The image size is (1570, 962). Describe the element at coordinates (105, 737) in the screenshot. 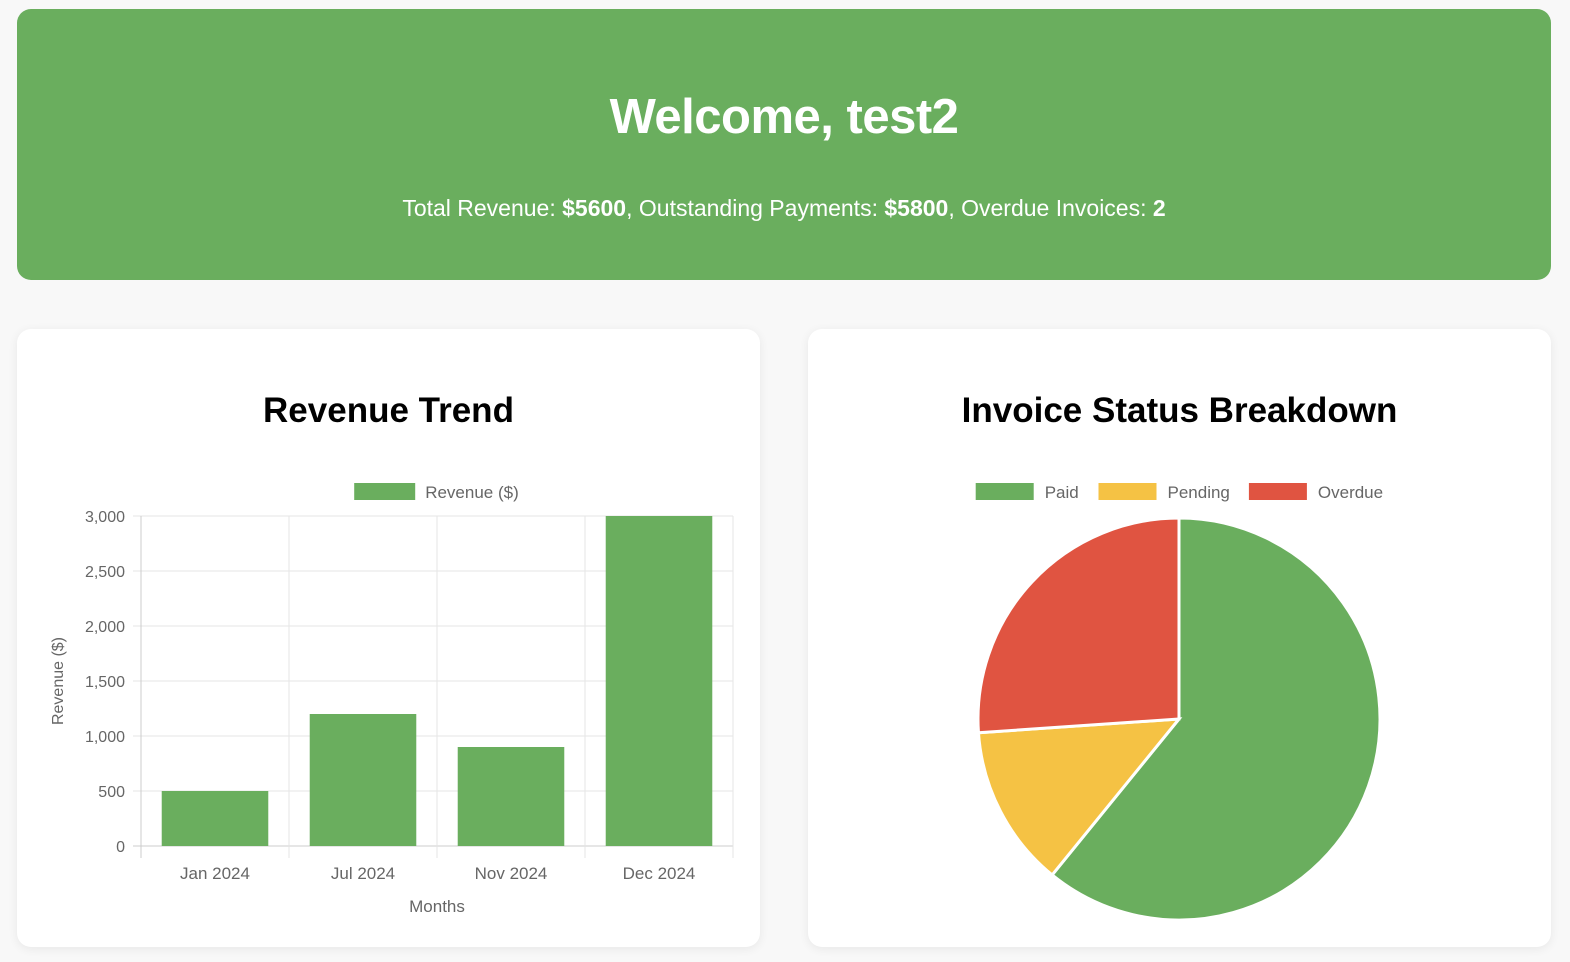

I see `y-tick-label: 1,000` at that location.